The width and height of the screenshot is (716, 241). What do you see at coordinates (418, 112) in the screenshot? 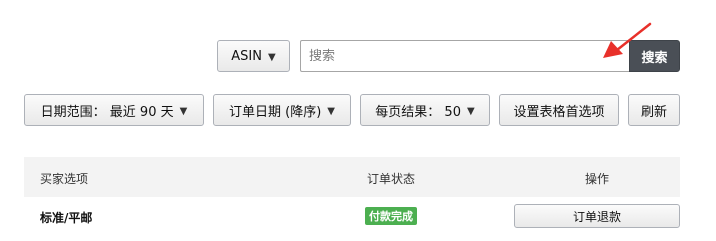
I see `results-per-page-label: 每页结果： 50` at bounding box center [418, 112].